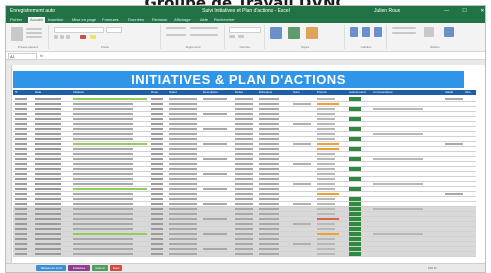 This screenshot has height=273, width=491. Describe the element at coordinates (404, 28) in the screenshot. I see `autosum-button` at that location.